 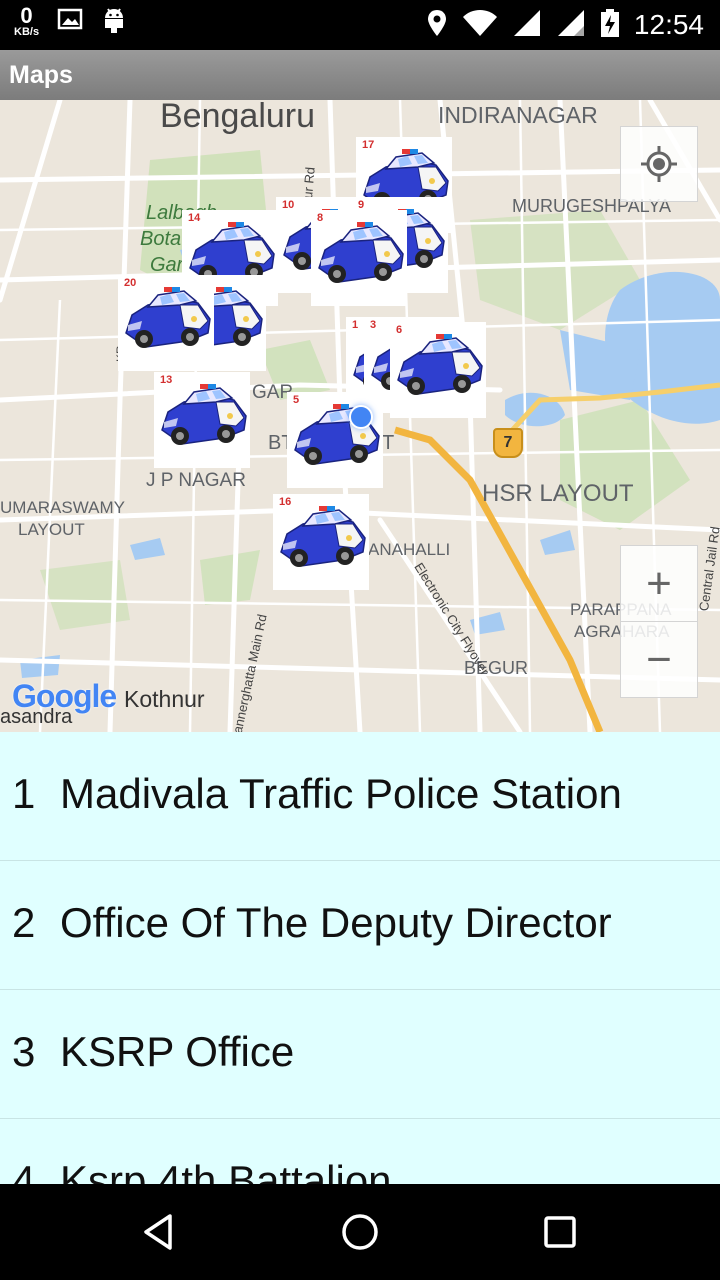 What do you see at coordinates (24, 1170) in the screenshot?
I see `list-item-index: 4` at bounding box center [24, 1170].